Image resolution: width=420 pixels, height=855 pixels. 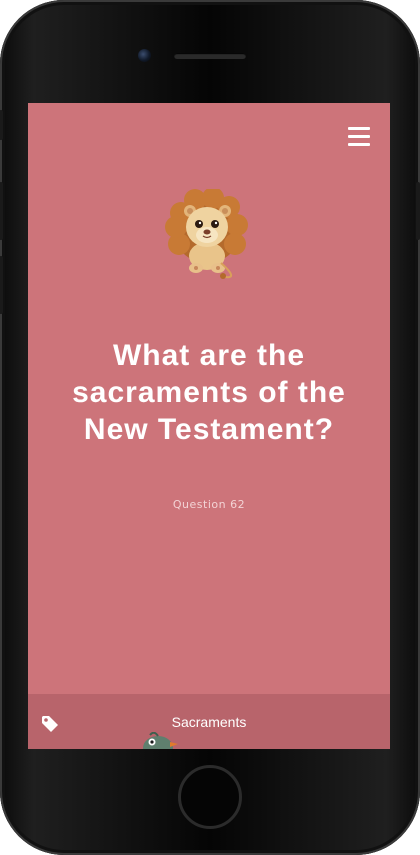 I want to click on bird-mascot-icon, so click(x=160, y=740).